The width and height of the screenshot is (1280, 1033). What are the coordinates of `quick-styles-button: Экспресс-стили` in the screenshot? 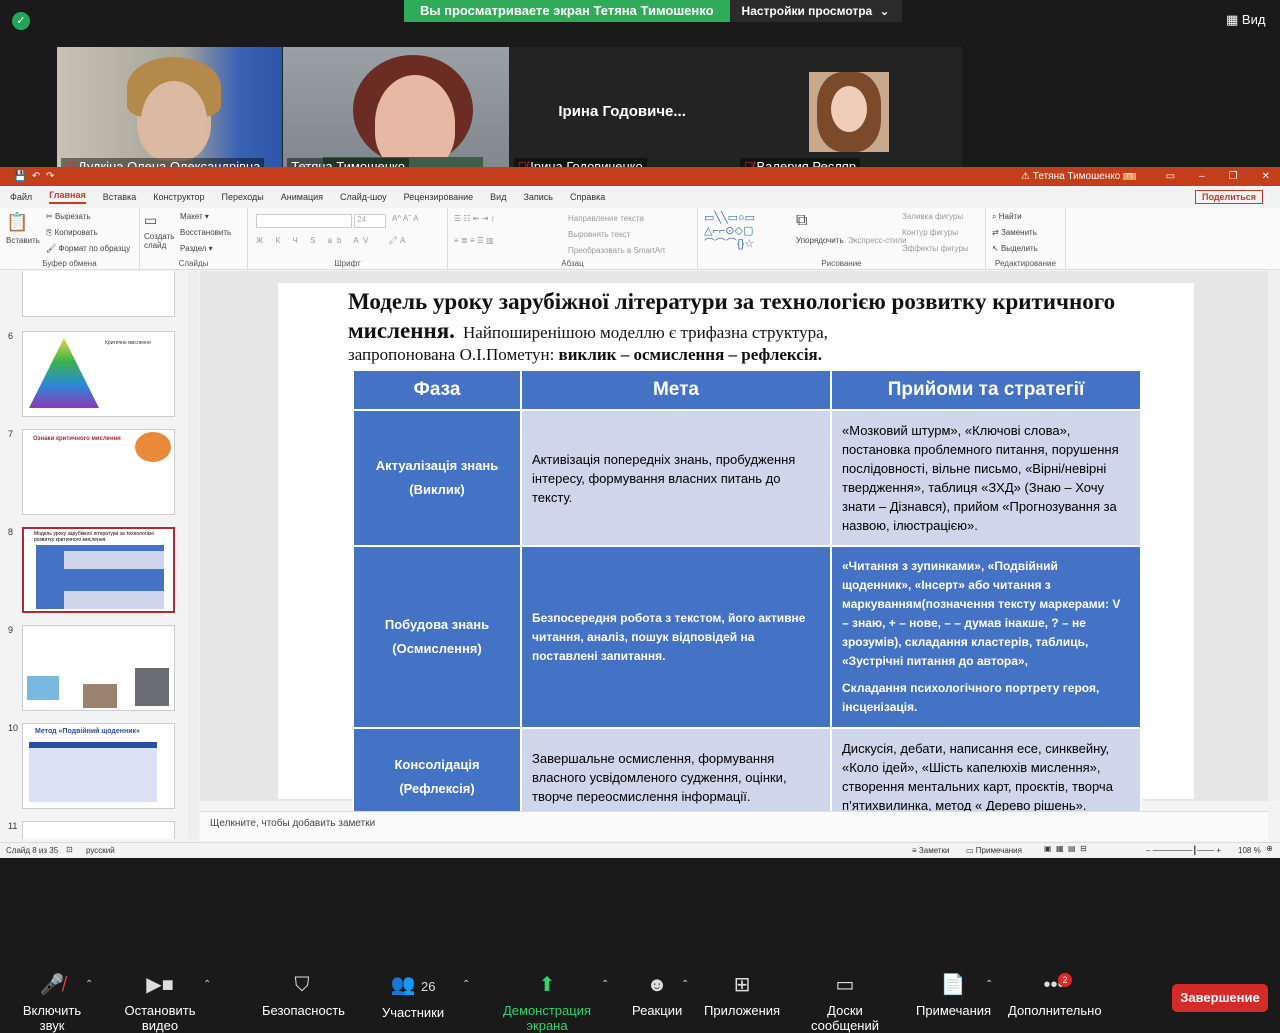 It's located at (877, 240).